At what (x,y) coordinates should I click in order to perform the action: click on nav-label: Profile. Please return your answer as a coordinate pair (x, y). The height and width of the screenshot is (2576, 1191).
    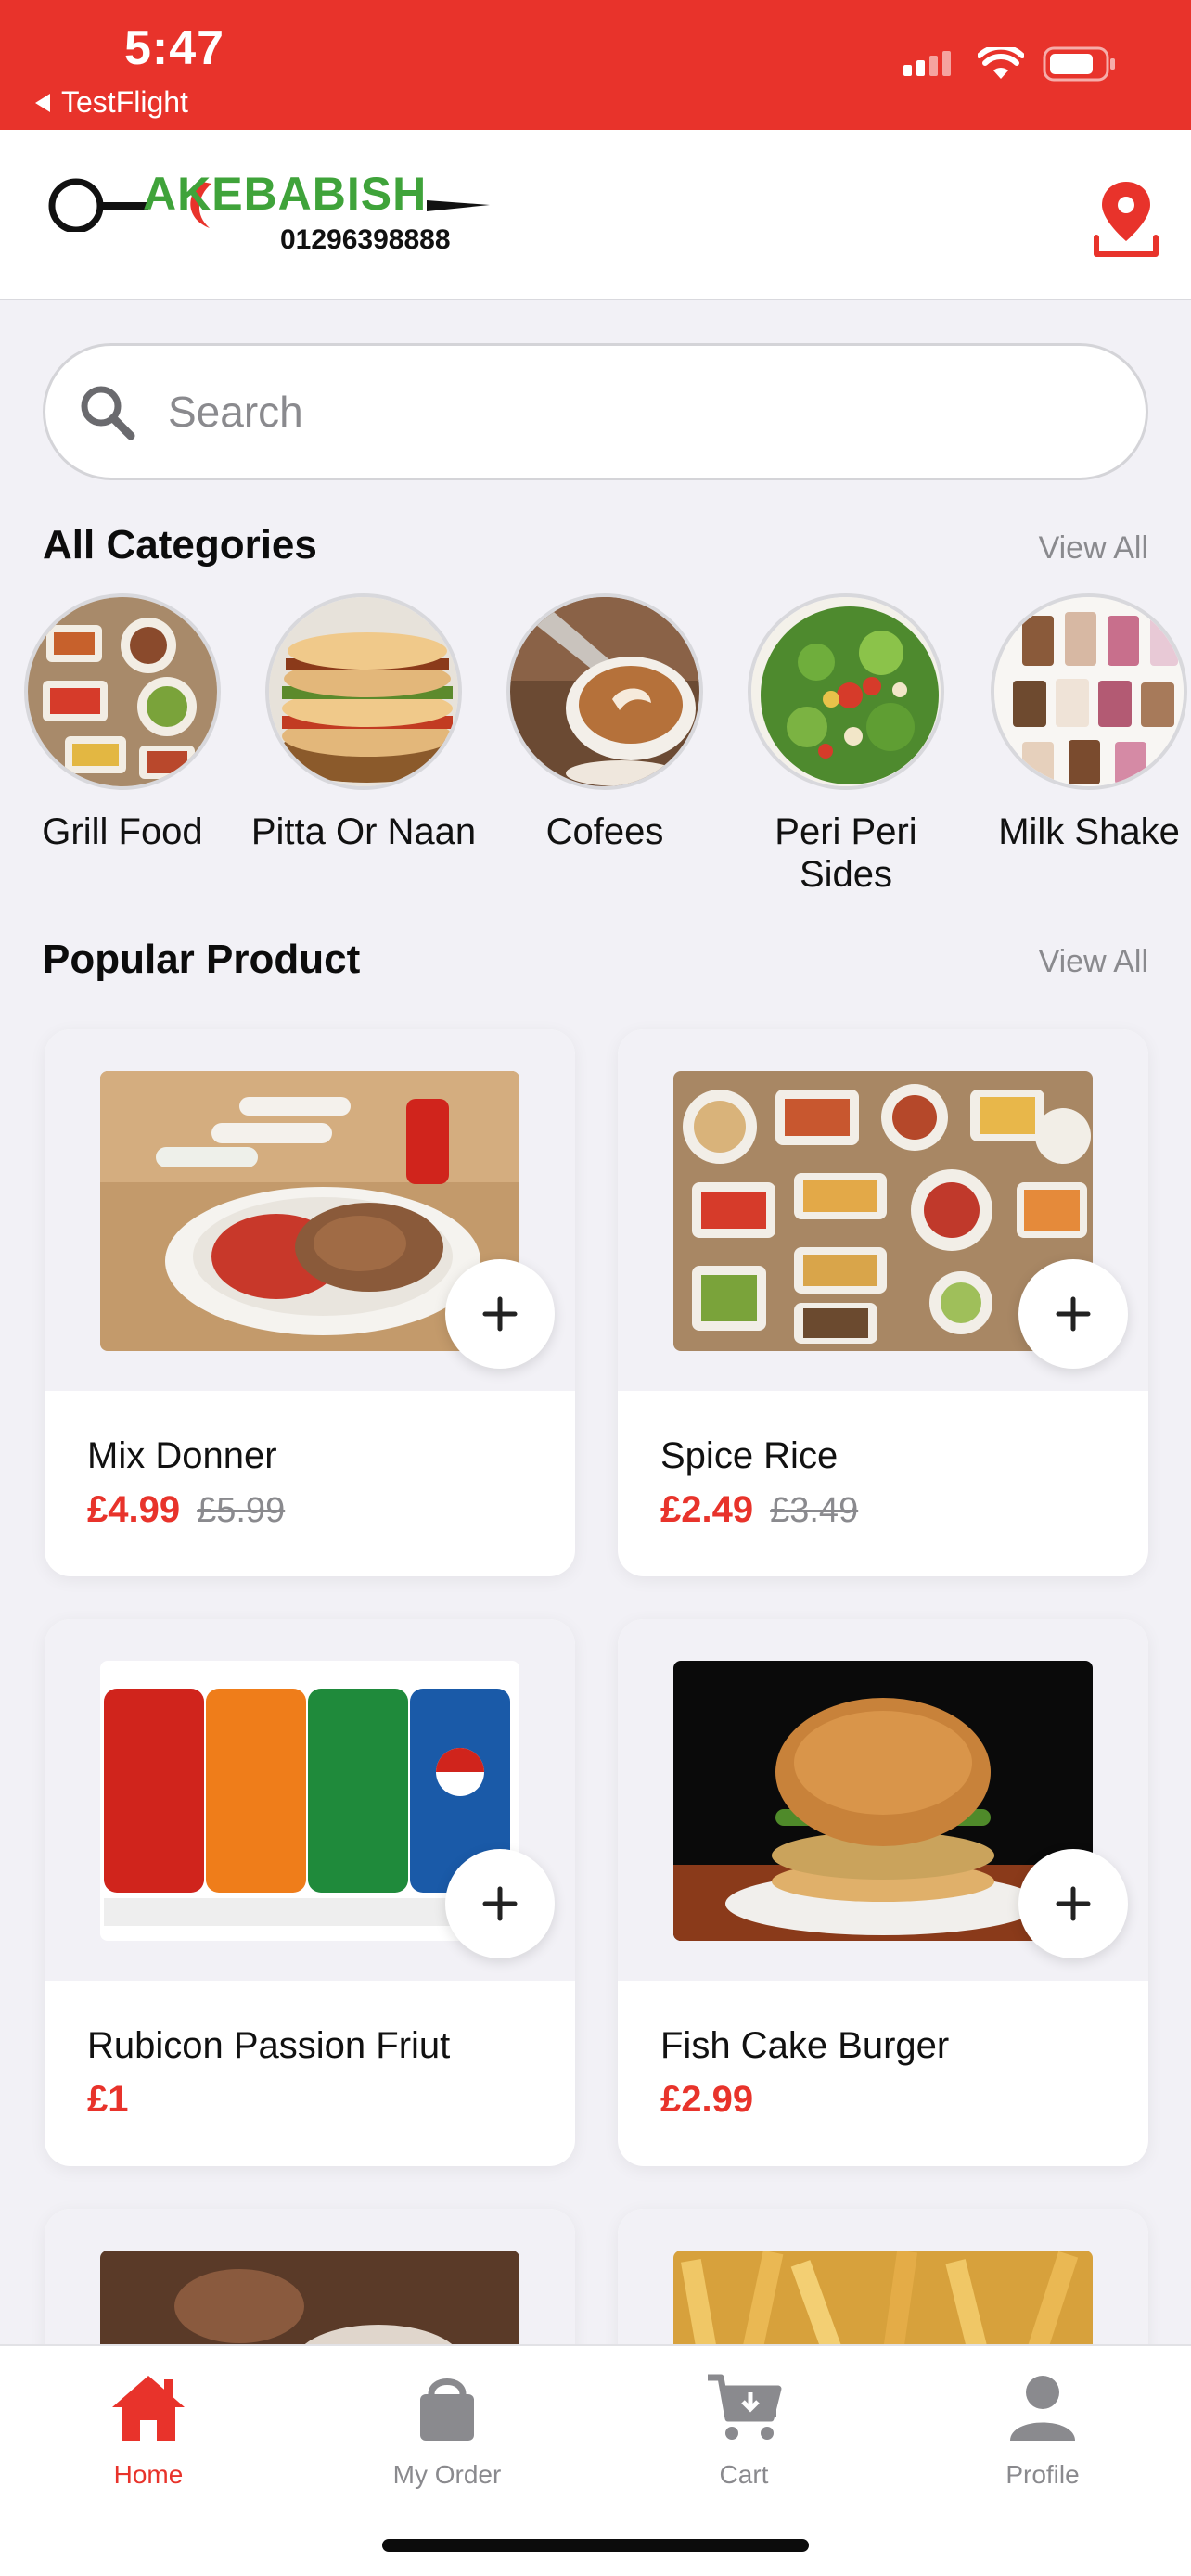
    Looking at the image, I should click on (1042, 2474).